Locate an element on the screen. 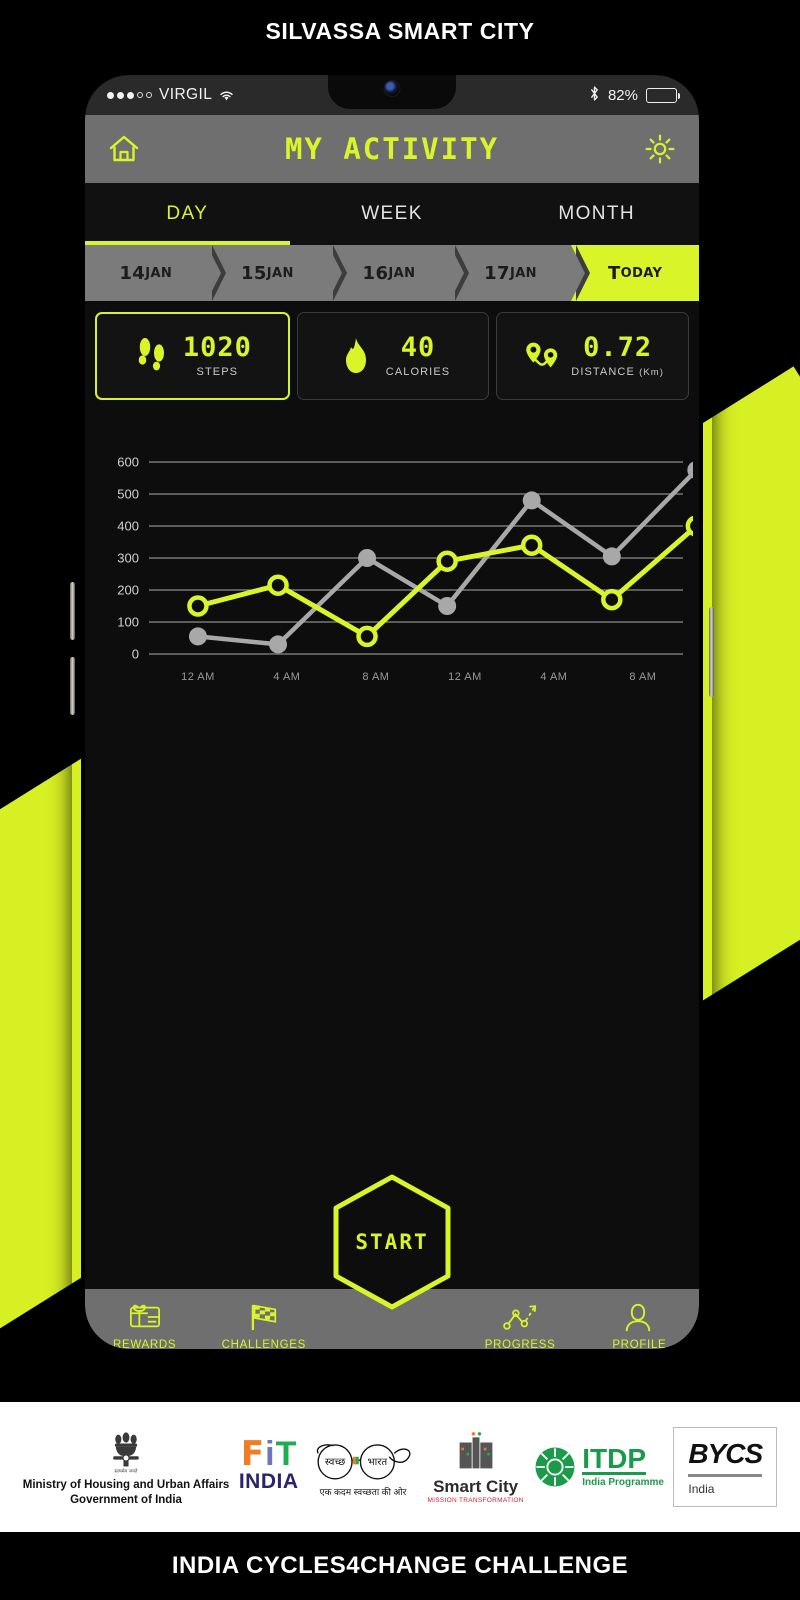 The height and width of the screenshot is (1600, 800). volume-up-button is located at coordinates (72, 611).